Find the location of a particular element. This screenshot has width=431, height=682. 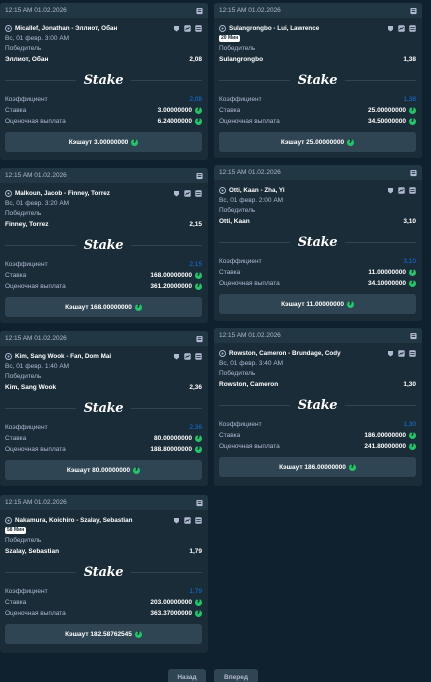

match-title: Nakamura, Koichiro - Szalay, Sebastian is located at coordinates (94, 520).